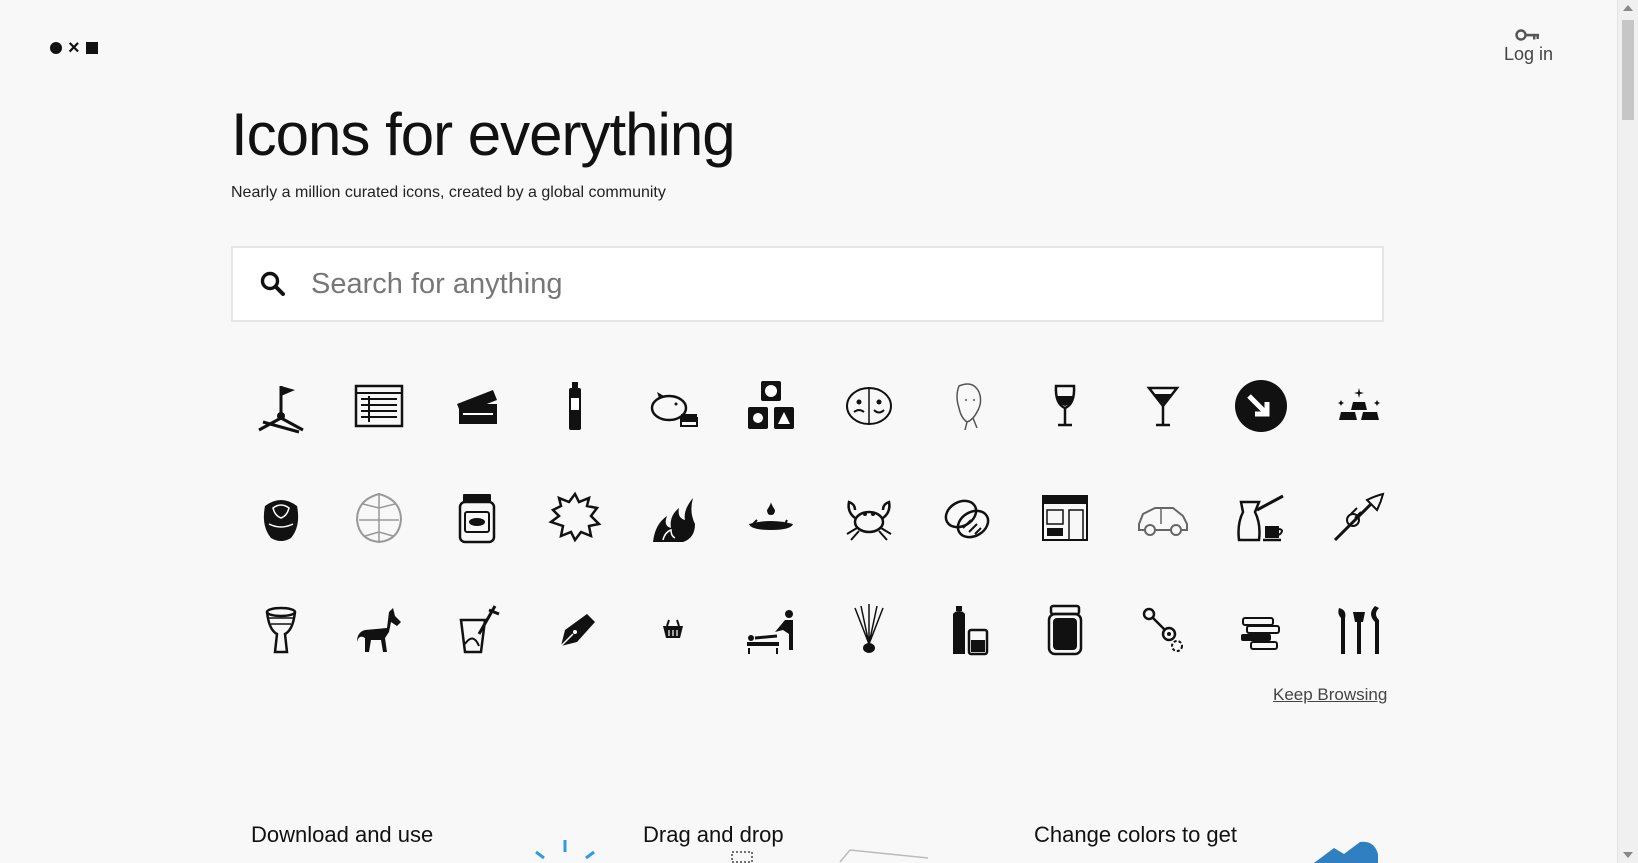  Describe the element at coordinates (1527, 35) in the screenshot. I see `key-icon` at that location.